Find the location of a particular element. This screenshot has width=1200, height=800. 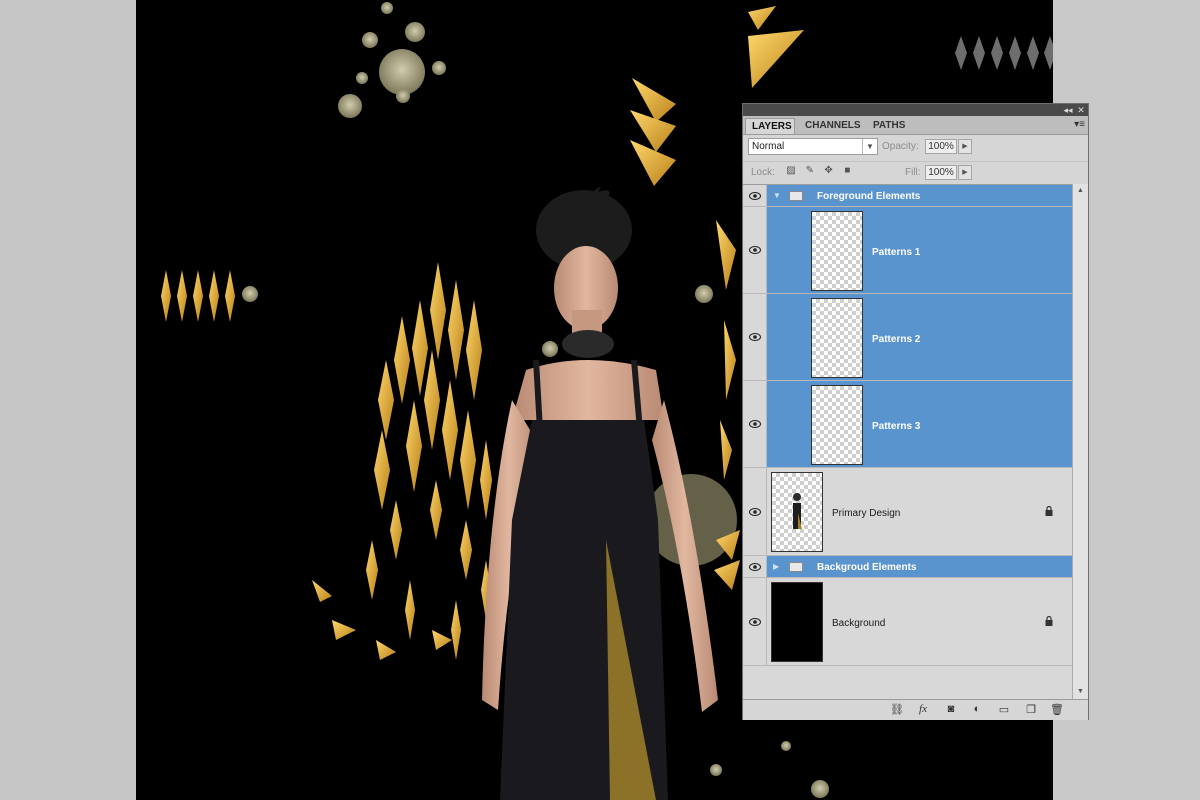

folder-icon: ▭ is located at coordinates (1004, 709).